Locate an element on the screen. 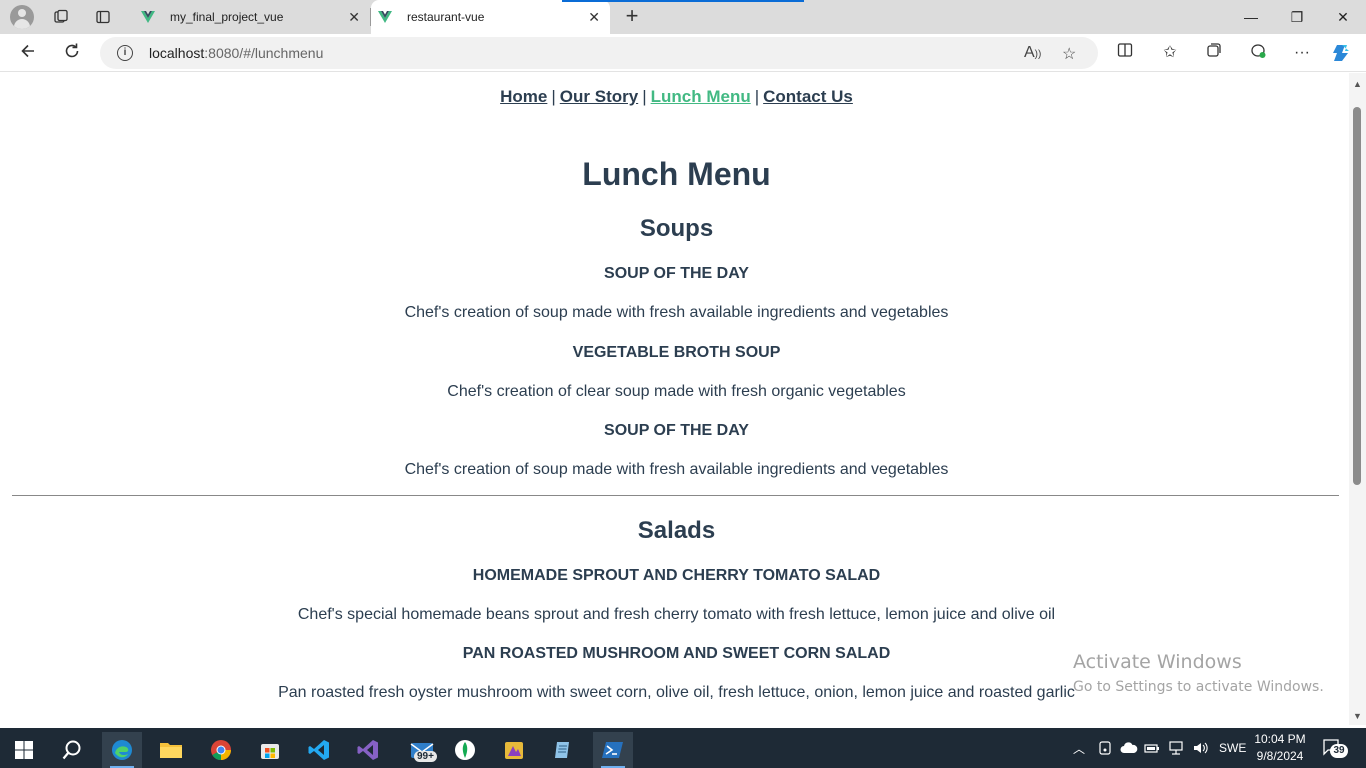  visual-studio-icon is located at coordinates (368, 750).